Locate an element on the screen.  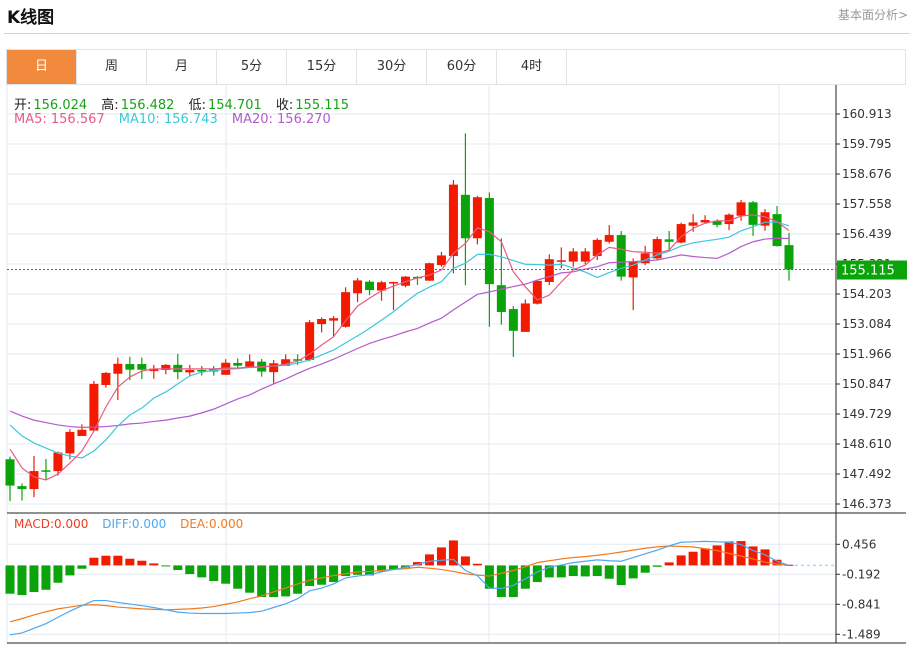
last-price-label: 155.115 is located at coordinates (868, 271).